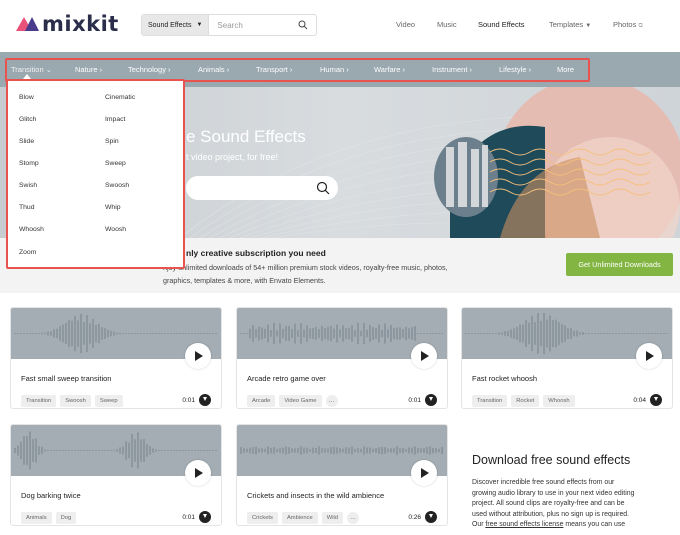 The width and height of the screenshot is (680, 535). Describe the element at coordinates (262, 518) in the screenshot. I see `tag: Crickets` at that location.